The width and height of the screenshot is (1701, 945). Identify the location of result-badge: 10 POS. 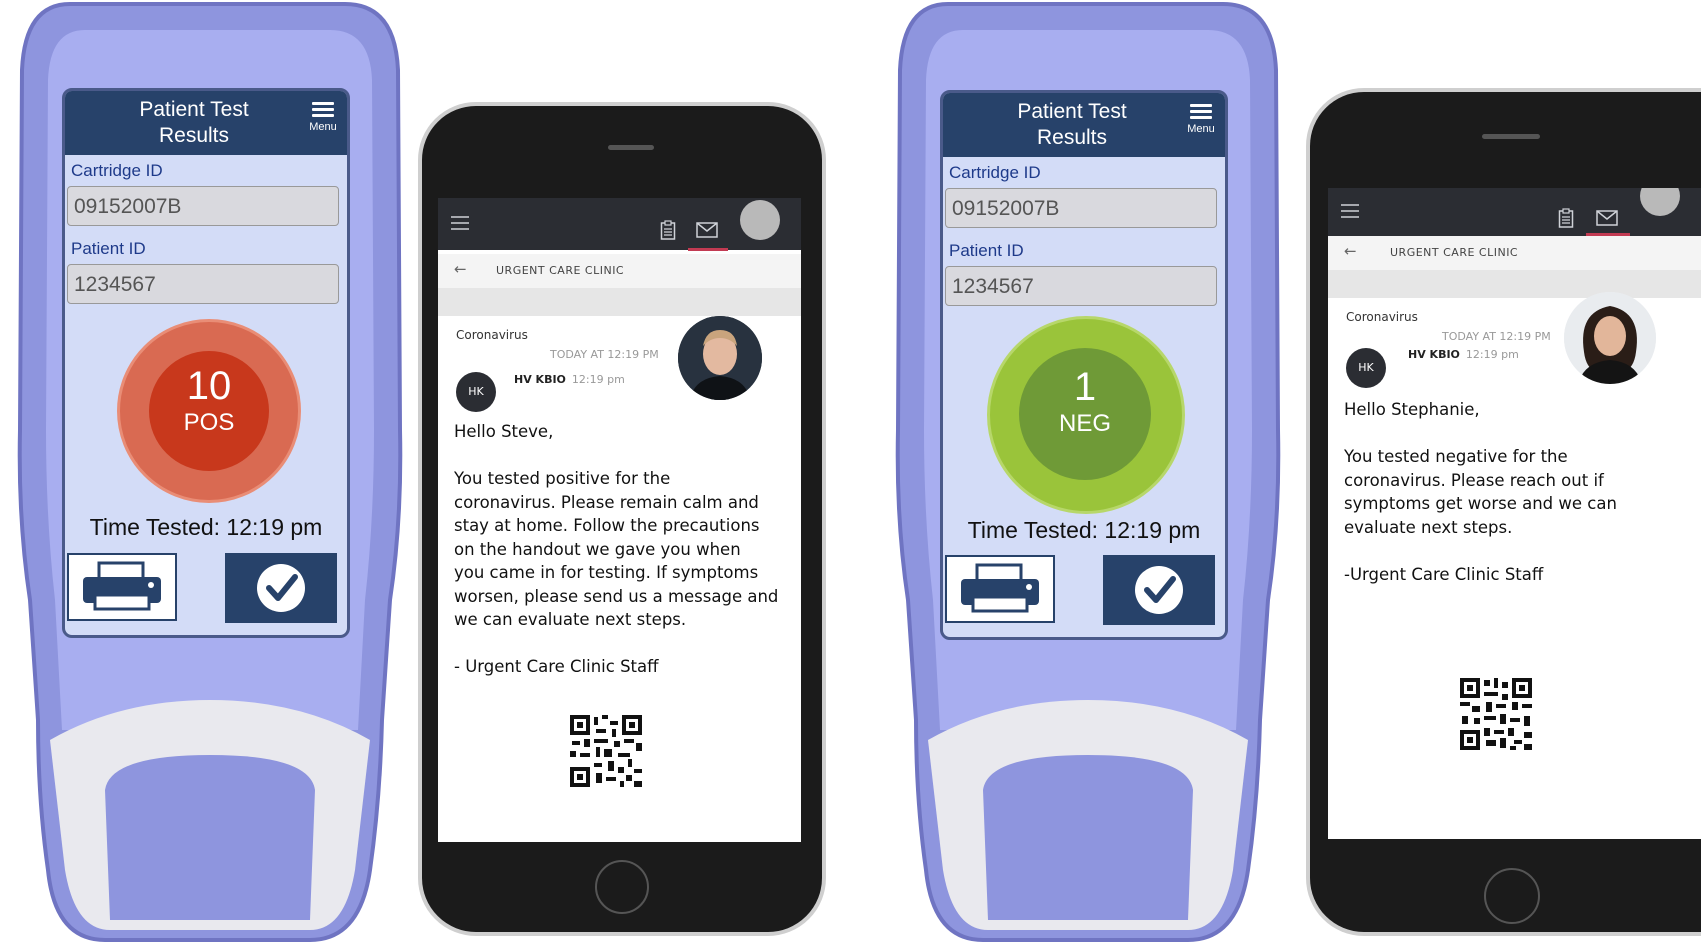
(209, 411).